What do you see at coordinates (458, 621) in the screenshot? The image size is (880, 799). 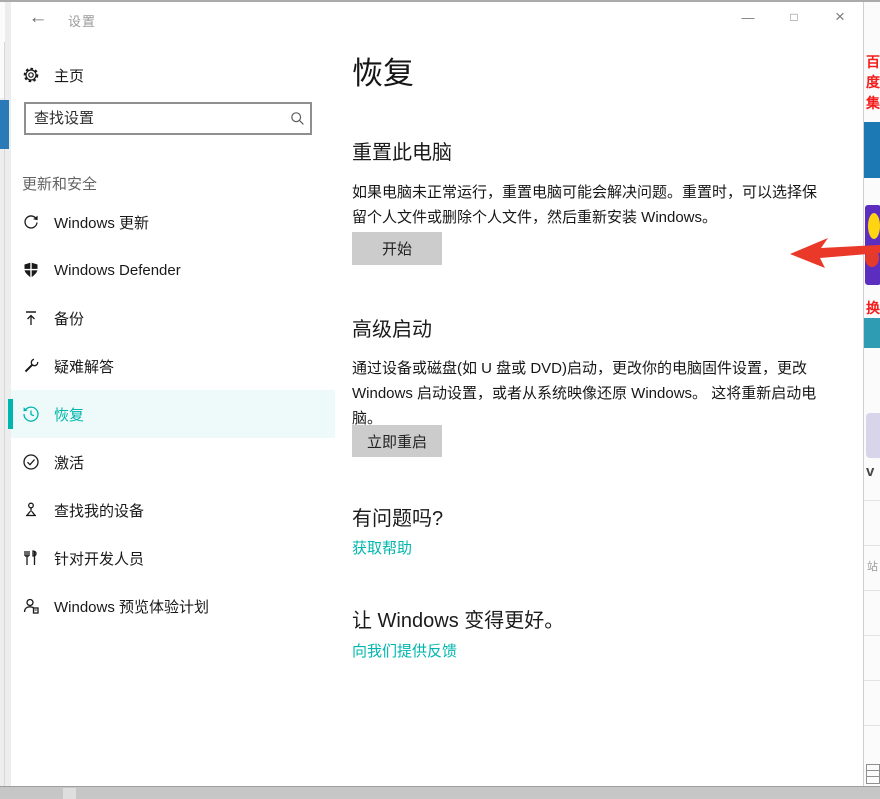 I see `feedback-heading: 让 Windows 变得更好。` at bounding box center [458, 621].